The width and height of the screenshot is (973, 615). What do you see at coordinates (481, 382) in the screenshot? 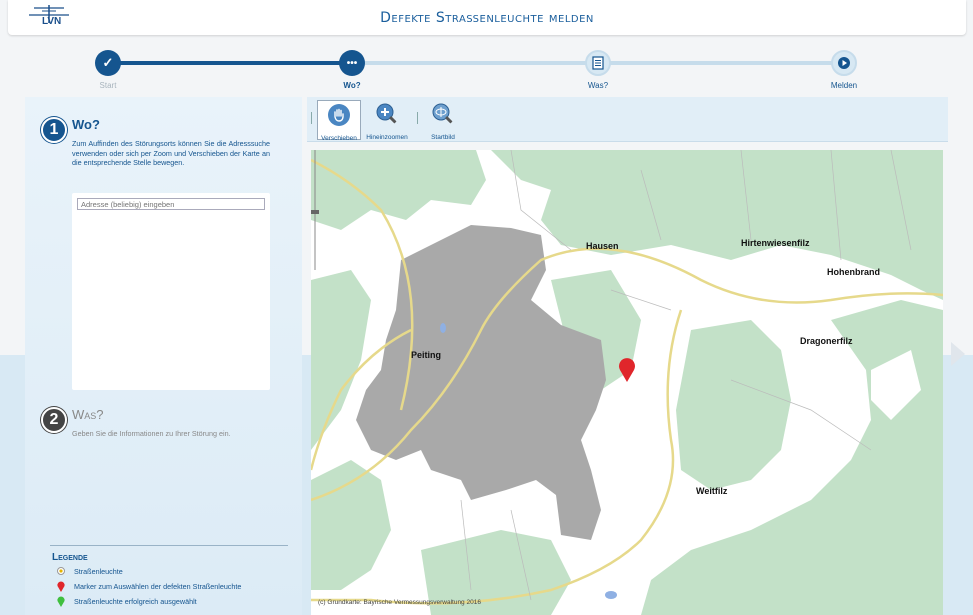
I see `town-peiting` at bounding box center [481, 382].